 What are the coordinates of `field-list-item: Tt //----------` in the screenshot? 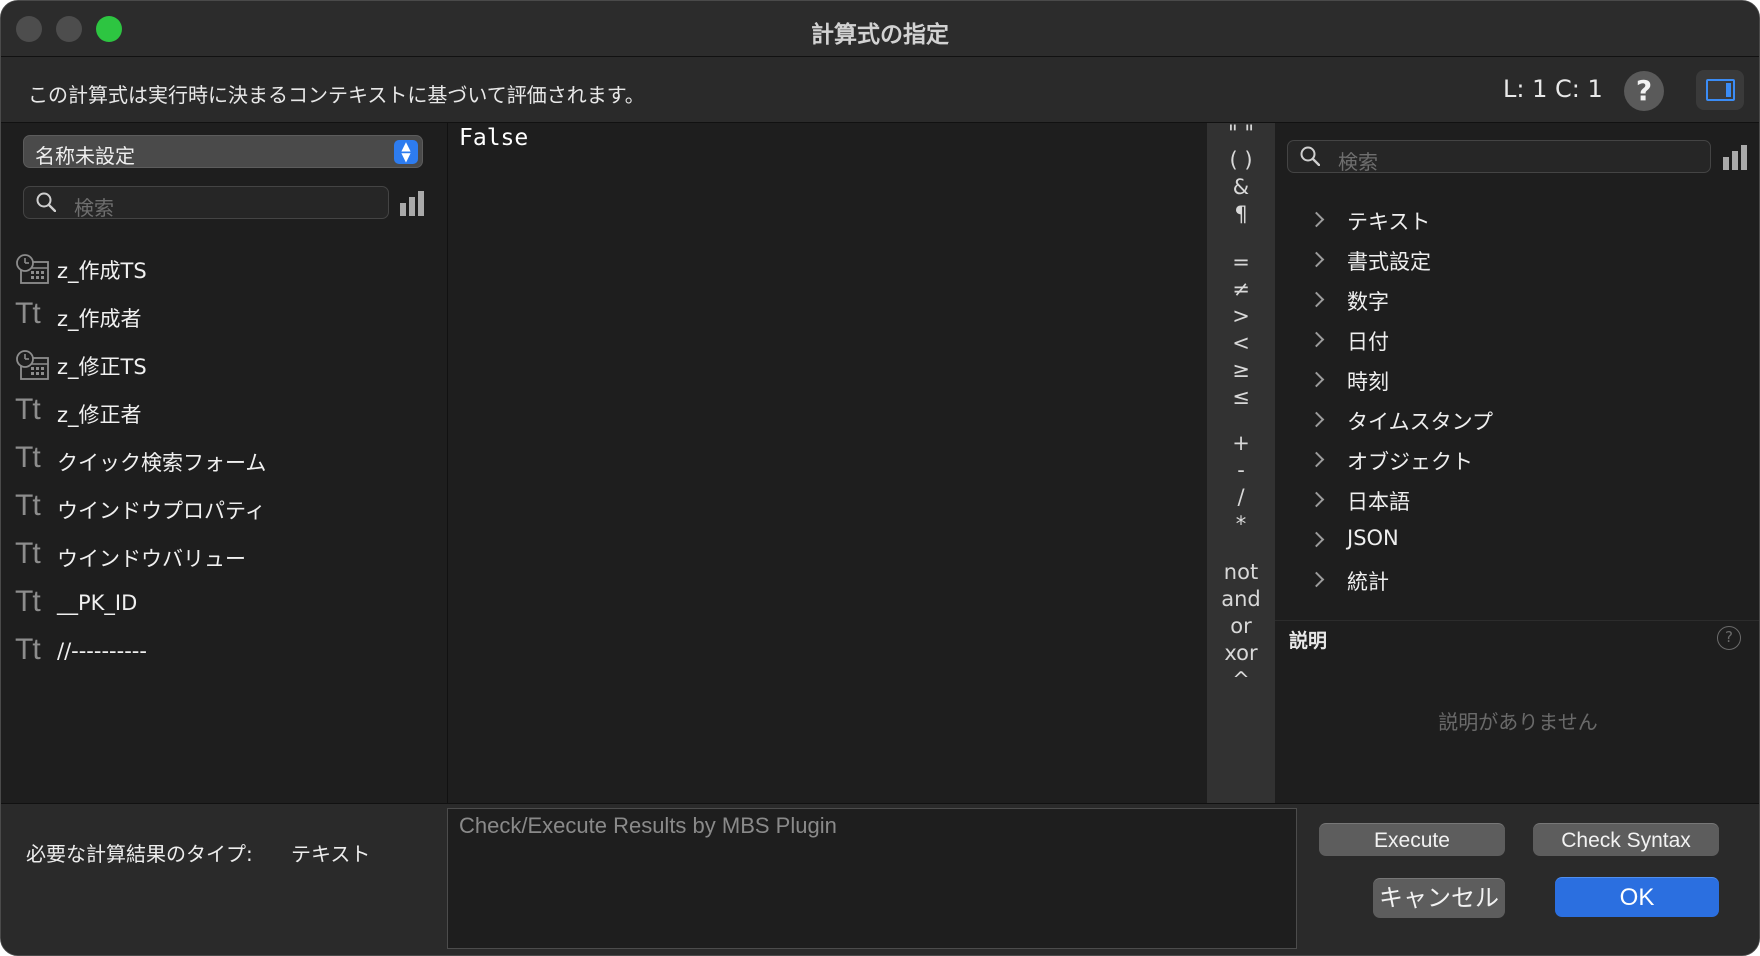 It's located at (225, 655).